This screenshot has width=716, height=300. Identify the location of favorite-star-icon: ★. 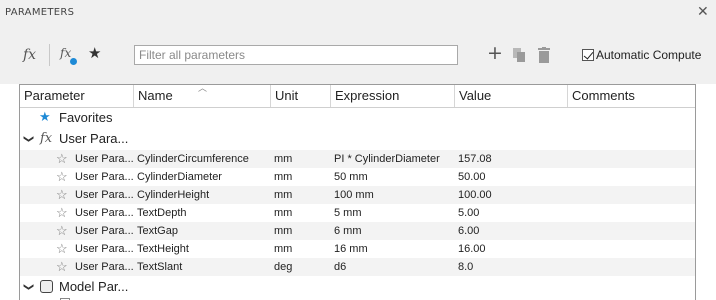
(94, 53).